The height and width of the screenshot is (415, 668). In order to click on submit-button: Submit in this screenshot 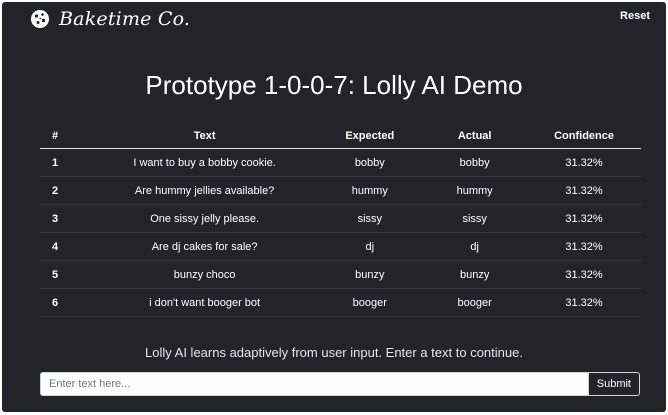, I will do `click(614, 384)`.